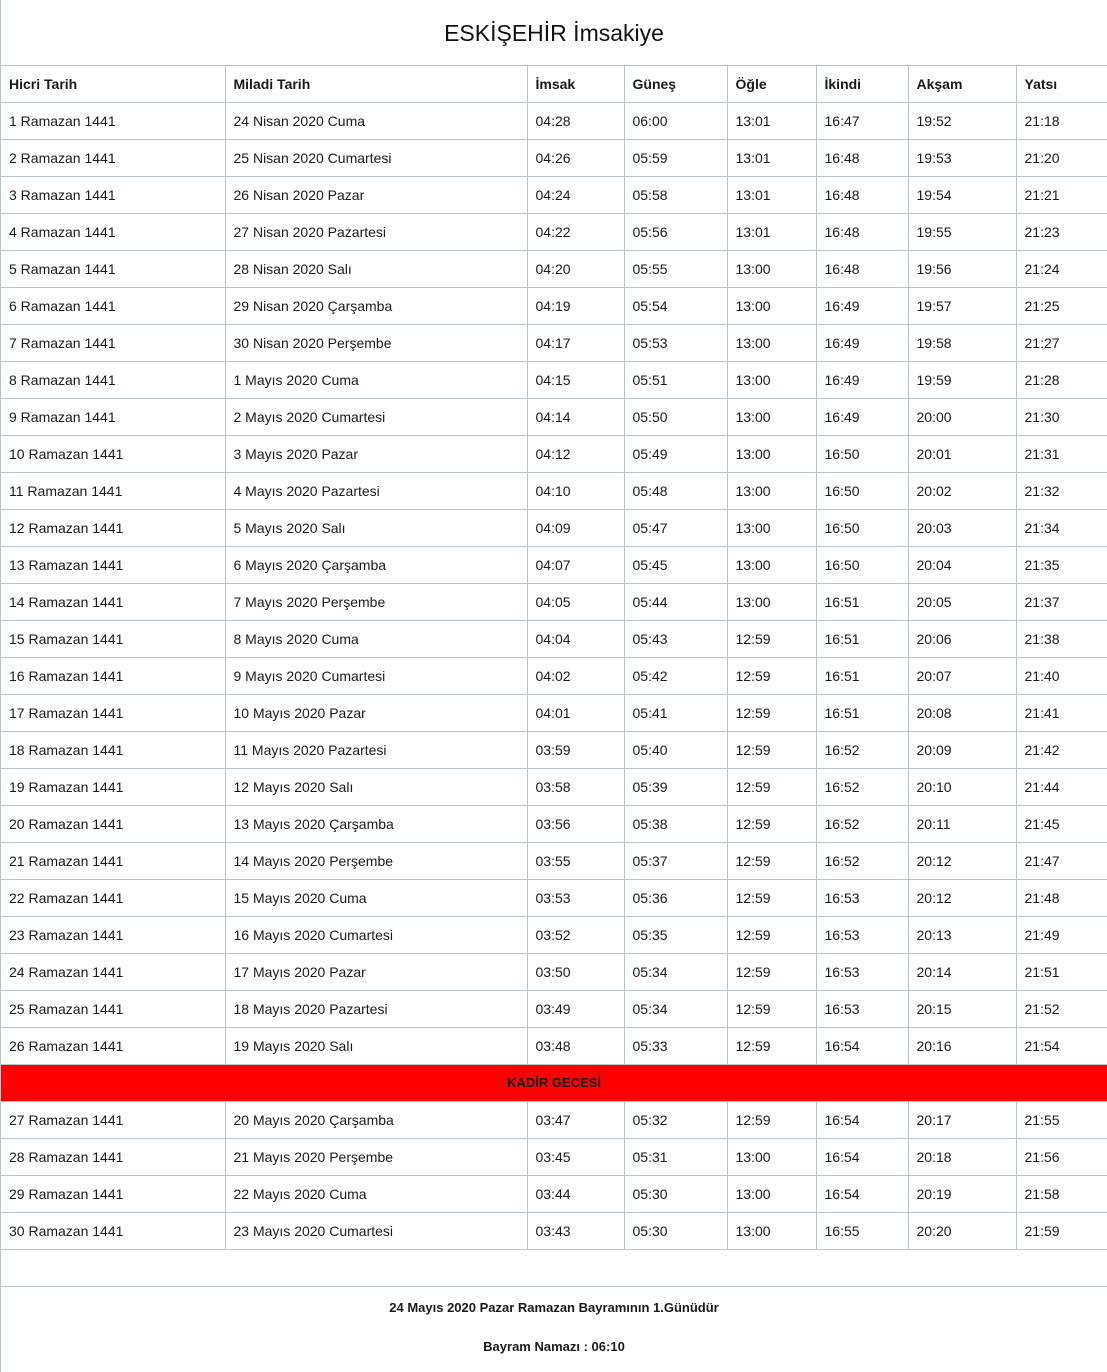 Image resolution: width=1107 pixels, height=1372 pixels. I want to click on gunes-cell: 05:54, so click(676, 306).